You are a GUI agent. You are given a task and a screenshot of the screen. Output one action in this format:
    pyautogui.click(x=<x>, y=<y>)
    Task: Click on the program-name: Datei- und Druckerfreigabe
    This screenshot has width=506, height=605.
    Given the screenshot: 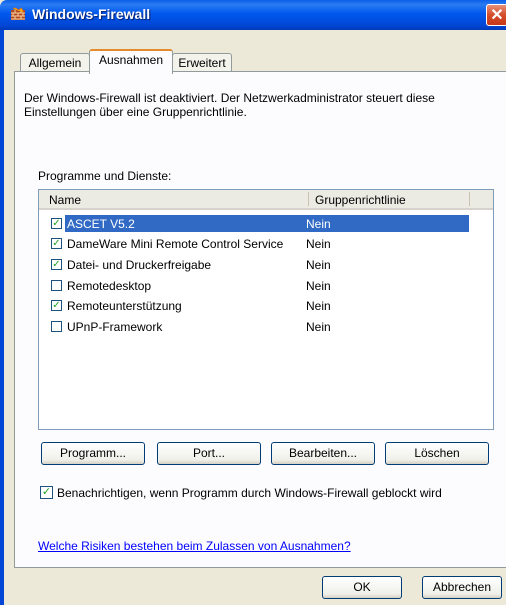 What is the action you would take?
    pyautogui.click(x=139, y=265)
    